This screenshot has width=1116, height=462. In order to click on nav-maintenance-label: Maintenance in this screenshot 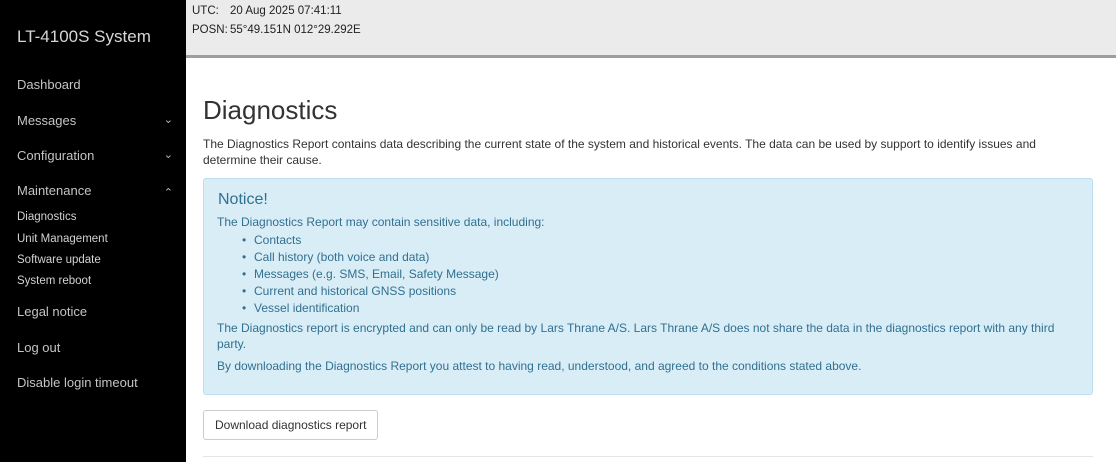, I will do `click(54, 190)`.